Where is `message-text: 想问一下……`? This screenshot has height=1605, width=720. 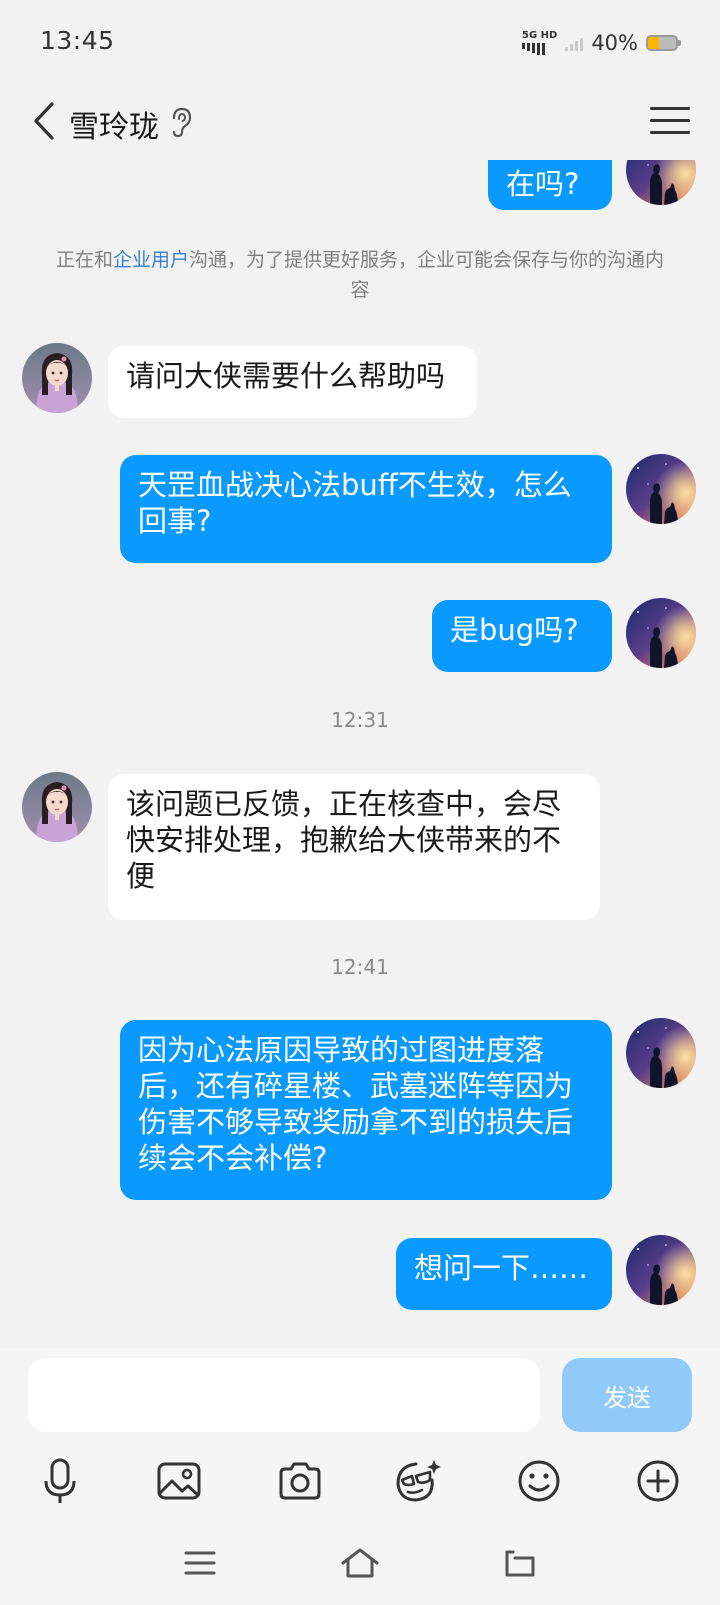 message-text: 想问一下…… is located at coordinates (501, 1268).